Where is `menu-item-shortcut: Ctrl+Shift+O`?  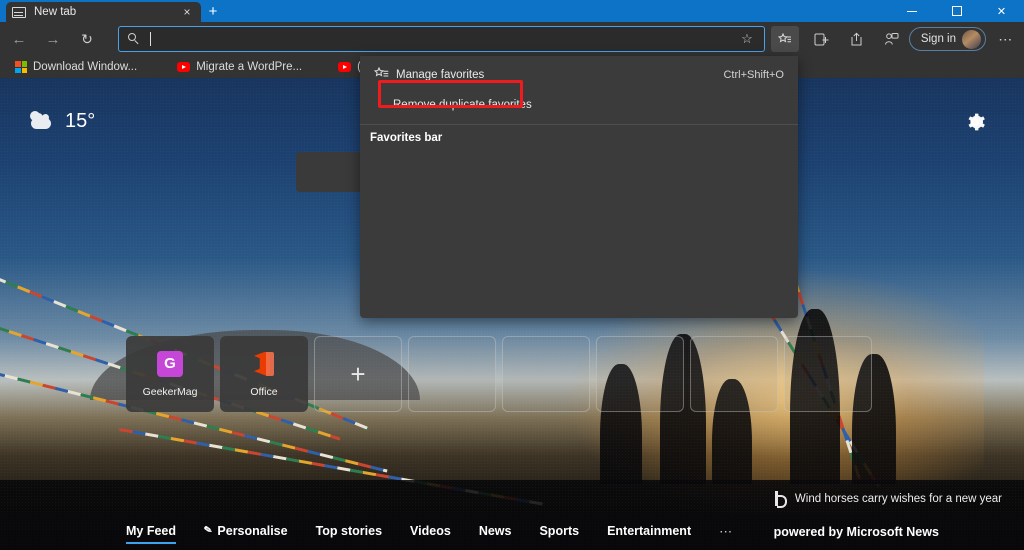 menu-item-shortcut: Ctrl+Shift+O is located at coordinates (753, 75).